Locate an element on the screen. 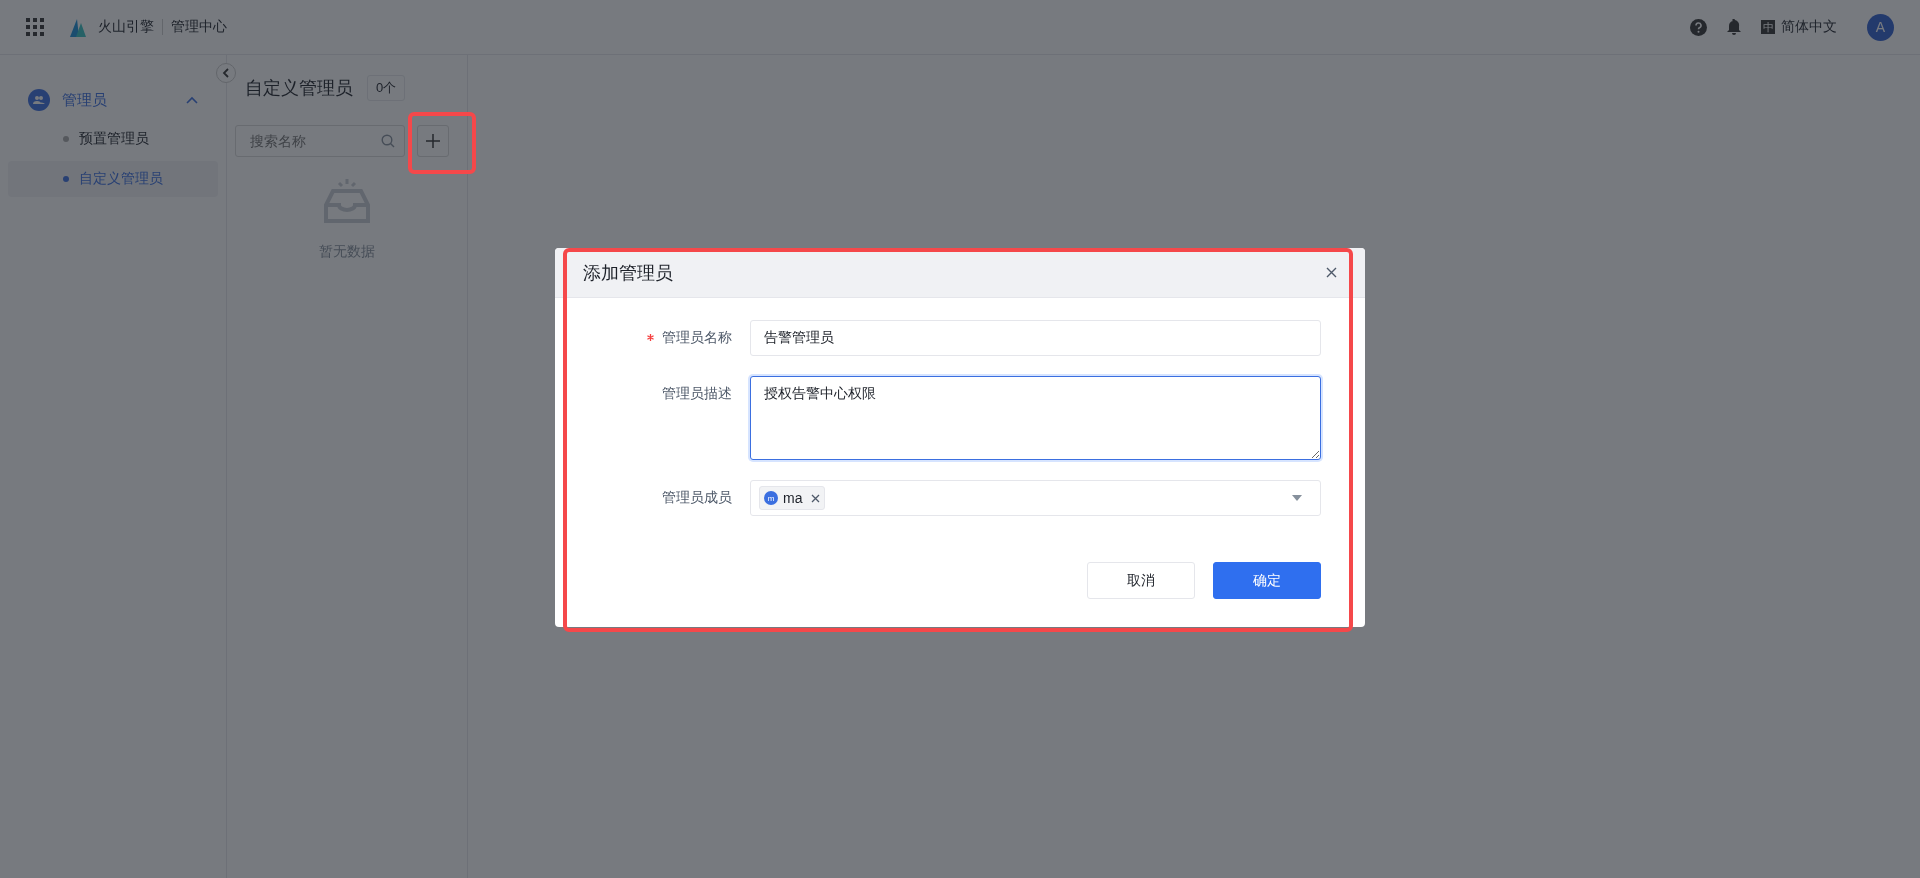 The width and height of the screenshot is (1920, 878). brand-name: 火山引擎 is located at coordinates (126, 27).